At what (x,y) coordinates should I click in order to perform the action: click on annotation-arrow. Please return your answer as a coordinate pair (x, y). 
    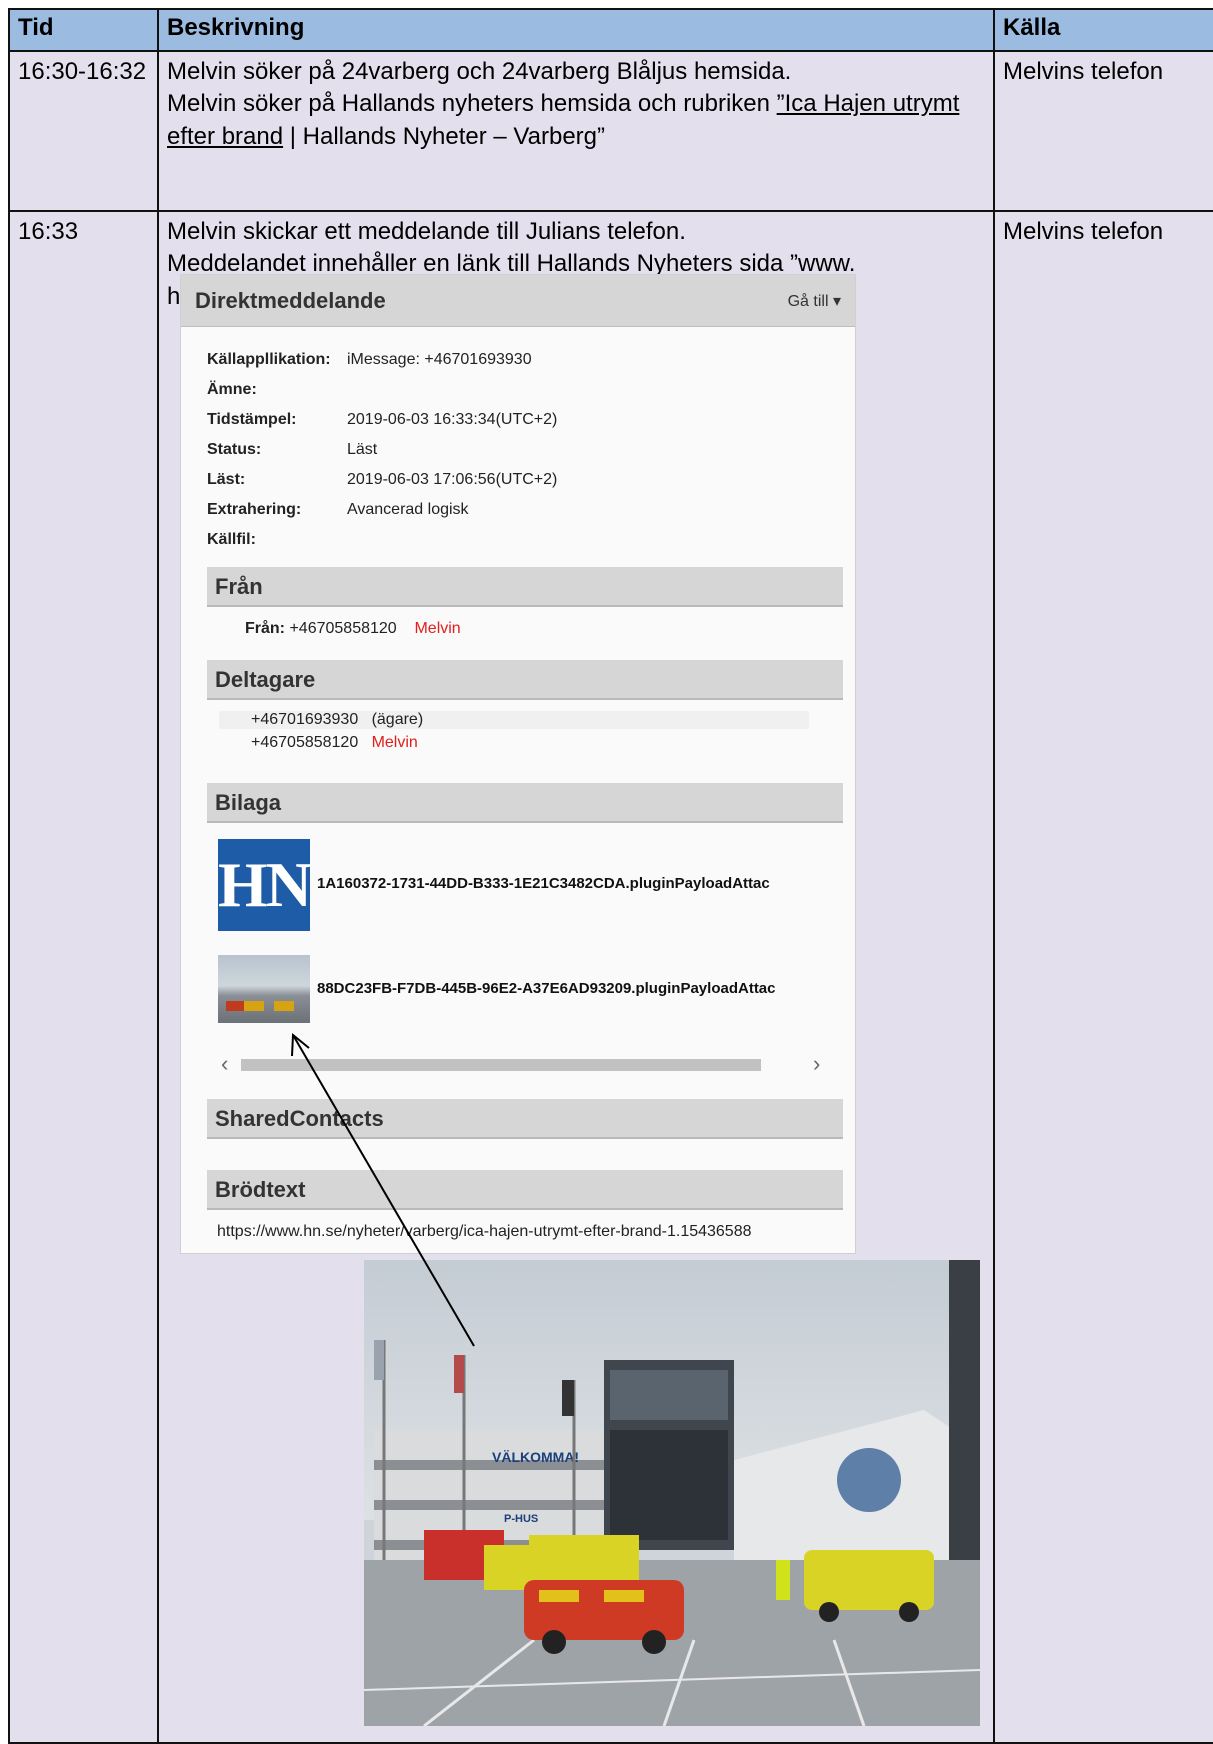
    Looking at the image, I should click on (383, 1189).